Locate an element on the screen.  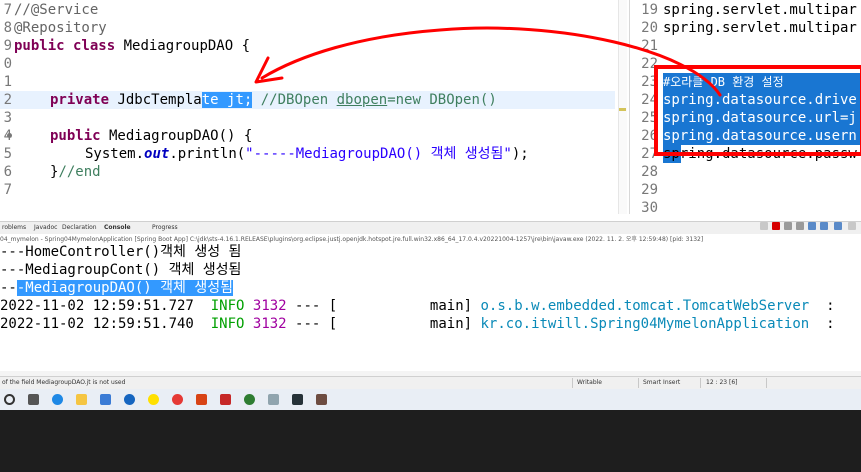
tab-problems: roblems is located at coordinates (14, 227).